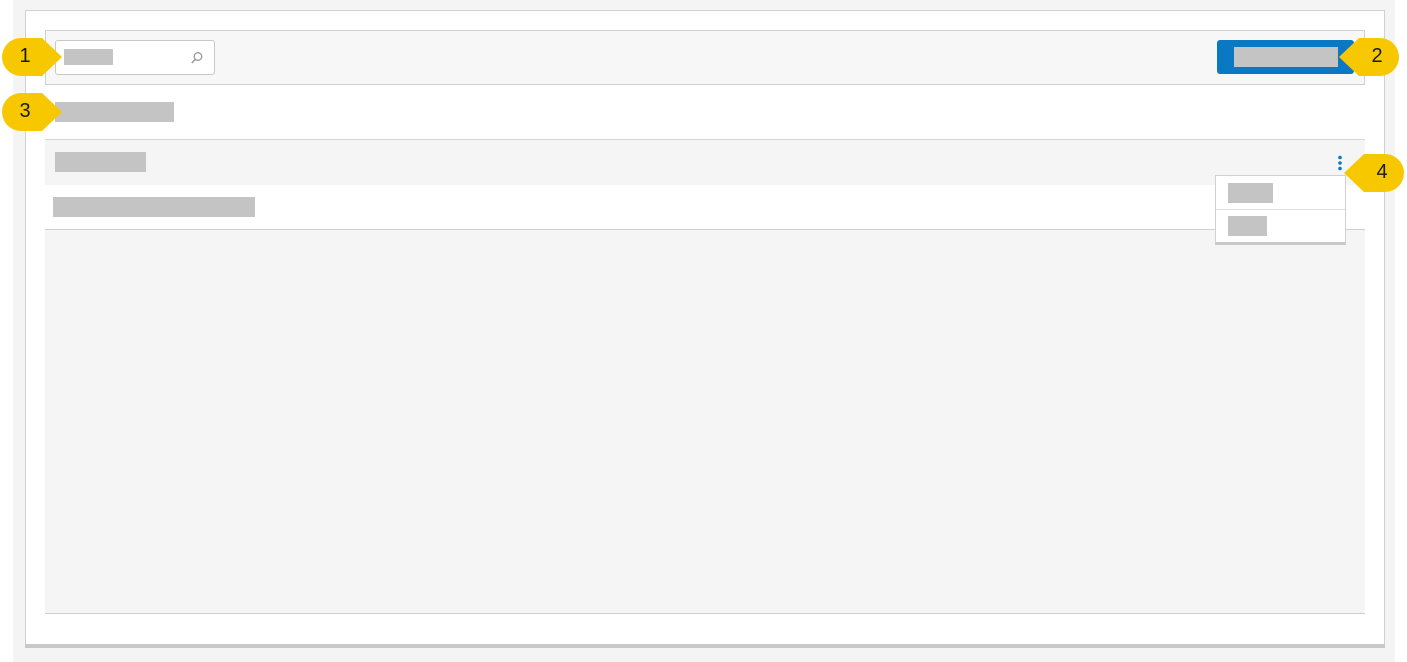 This screenshot has height=662, width=1407. I want to click on context-menu, so click(1280, 210).